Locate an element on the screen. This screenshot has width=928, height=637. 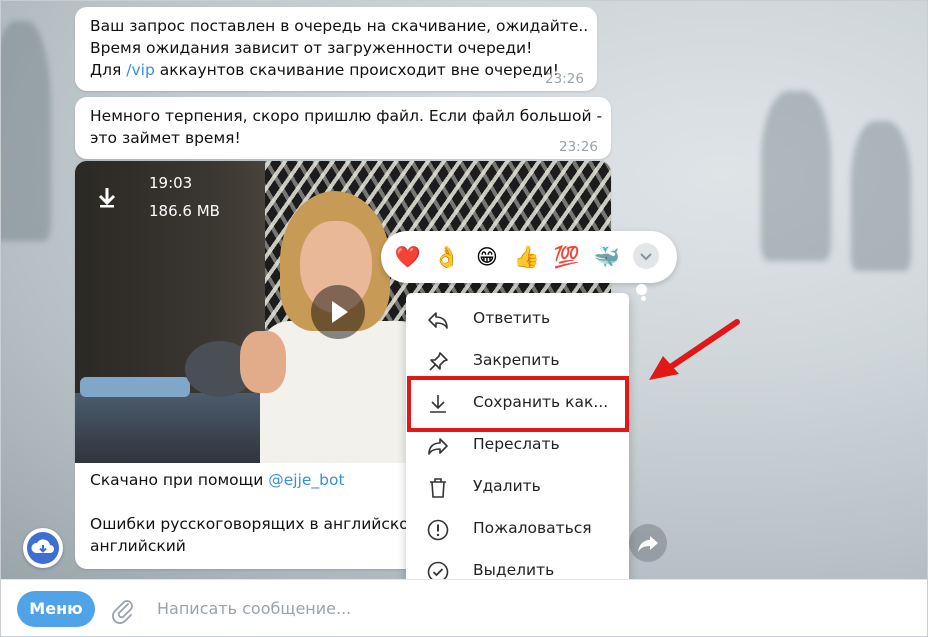
bot-avatar is located at coordinates (43, 548).